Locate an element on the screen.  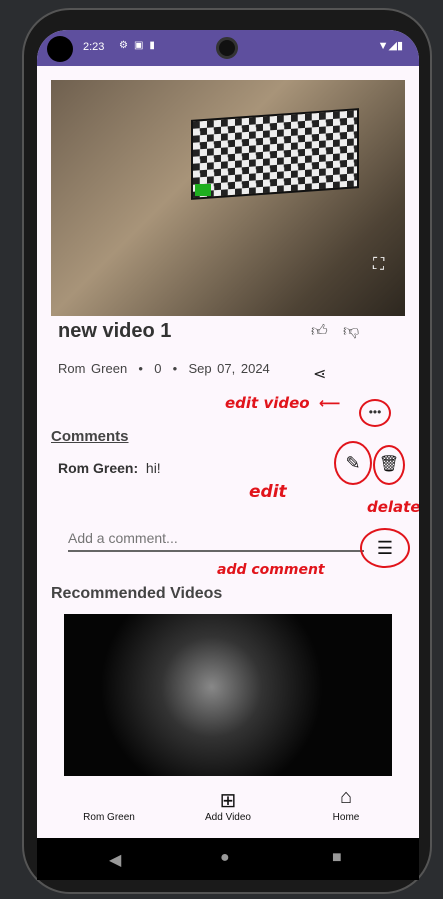
view-count: 0 is located at coordinates (158, 368).